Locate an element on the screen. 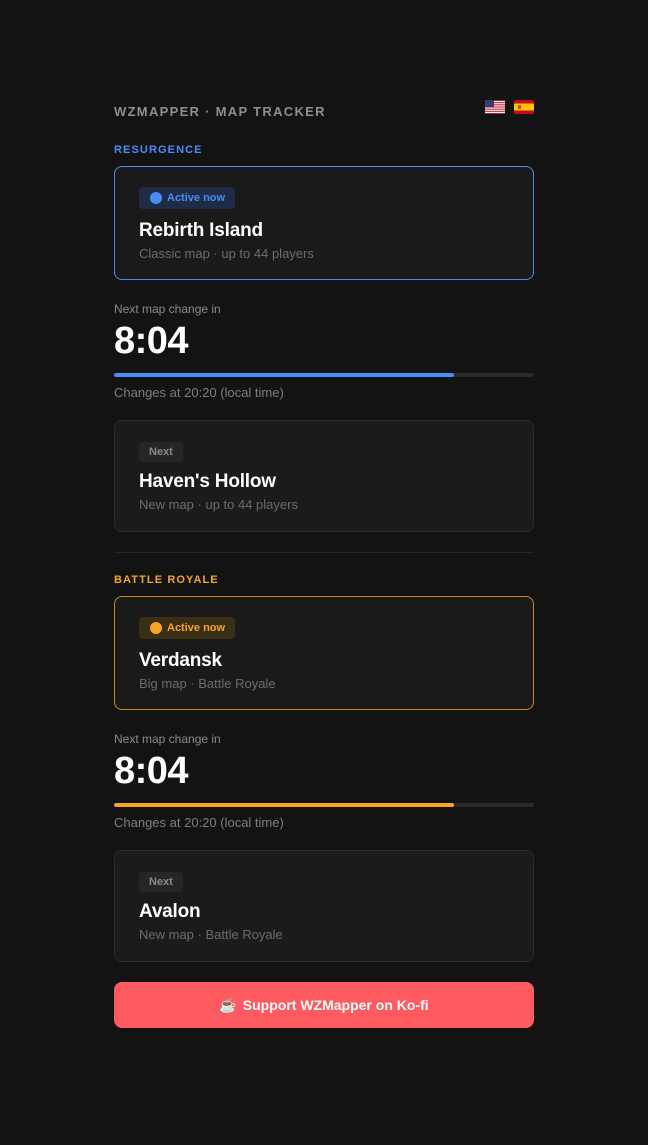  next-map-name: Avalon is located at coordinates (170, 911).